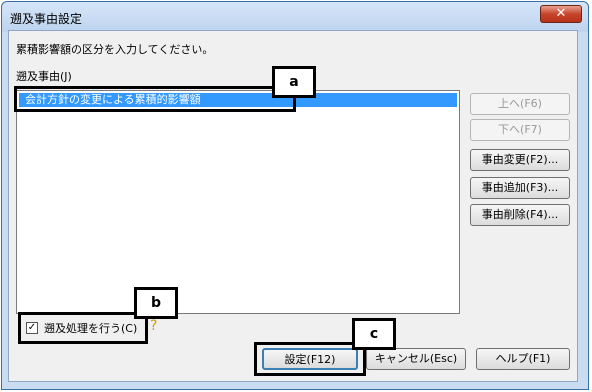 This screenshot has height=392, width=592. Describe the element at coordinates (295, 17) in the screenshot. I see `title-bar: 遡及事由設定 ✕` at that location.